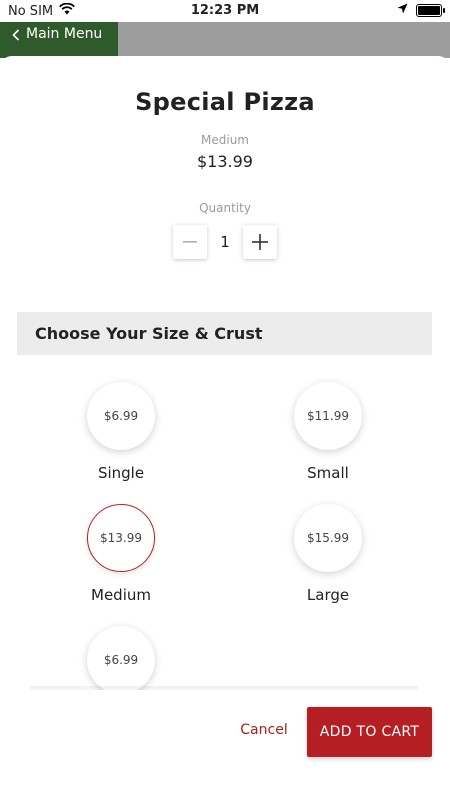  I want to click on size-option-medium: $13.99, so click(121, 538).